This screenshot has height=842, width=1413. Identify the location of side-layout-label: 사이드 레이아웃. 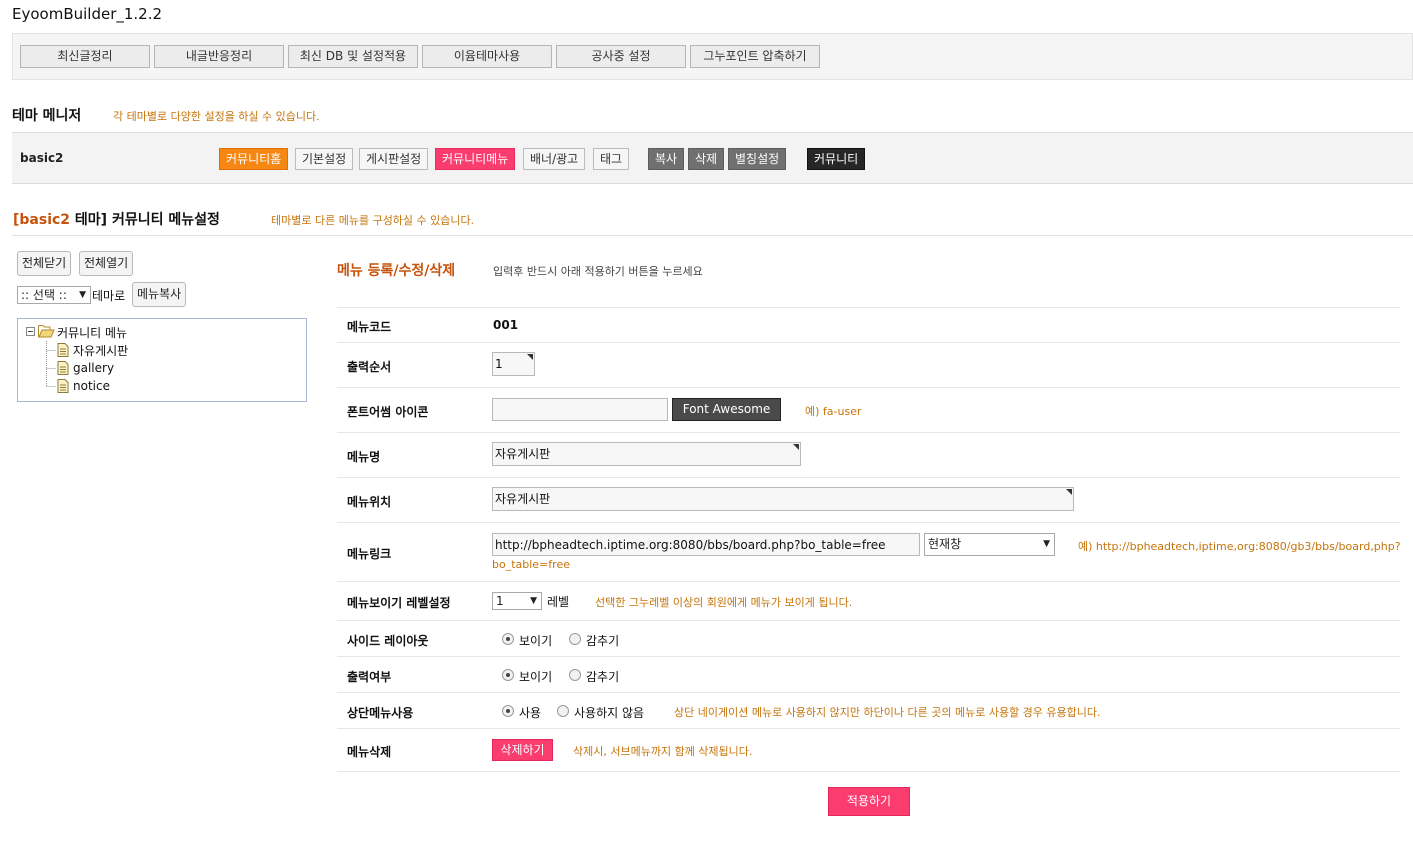
(388, 641).